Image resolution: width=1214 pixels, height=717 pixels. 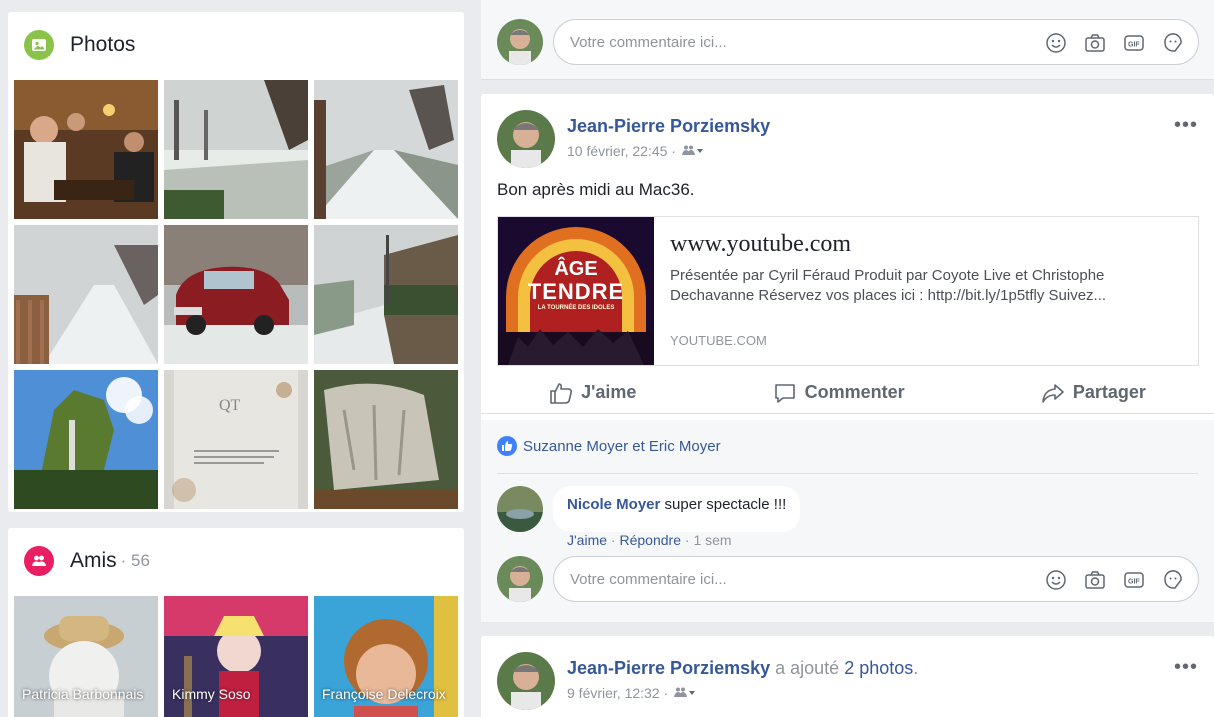 I want to click on comment-item: Nicole Moyer super spectacle !!!, so click(x=649, y=509).